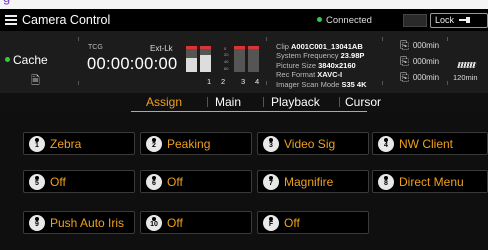  What do you see at coordinates (164, 102) in the screenshot?
I see `tab-assign: Assign` at bounding box center [164, 102].